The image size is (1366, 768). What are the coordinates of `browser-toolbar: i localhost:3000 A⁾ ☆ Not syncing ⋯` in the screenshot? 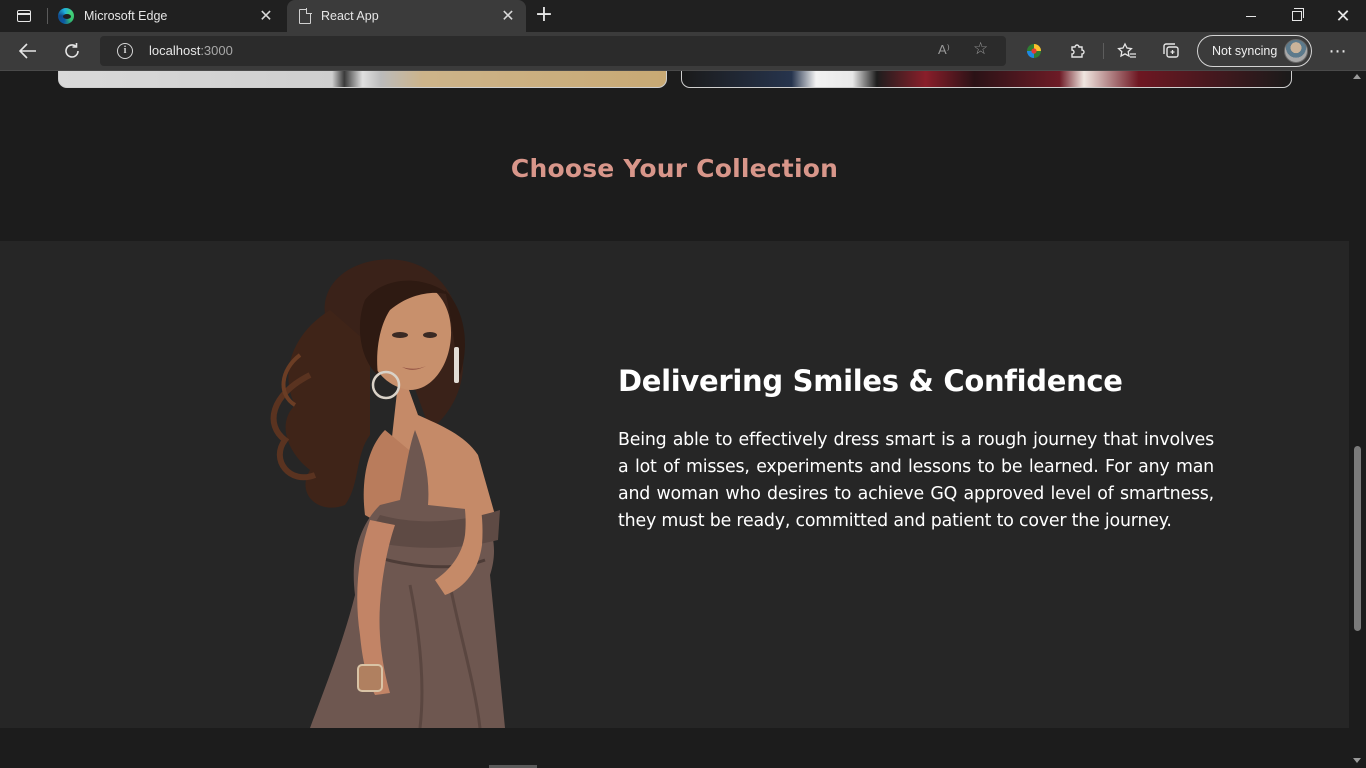 It's located at (683, 51).